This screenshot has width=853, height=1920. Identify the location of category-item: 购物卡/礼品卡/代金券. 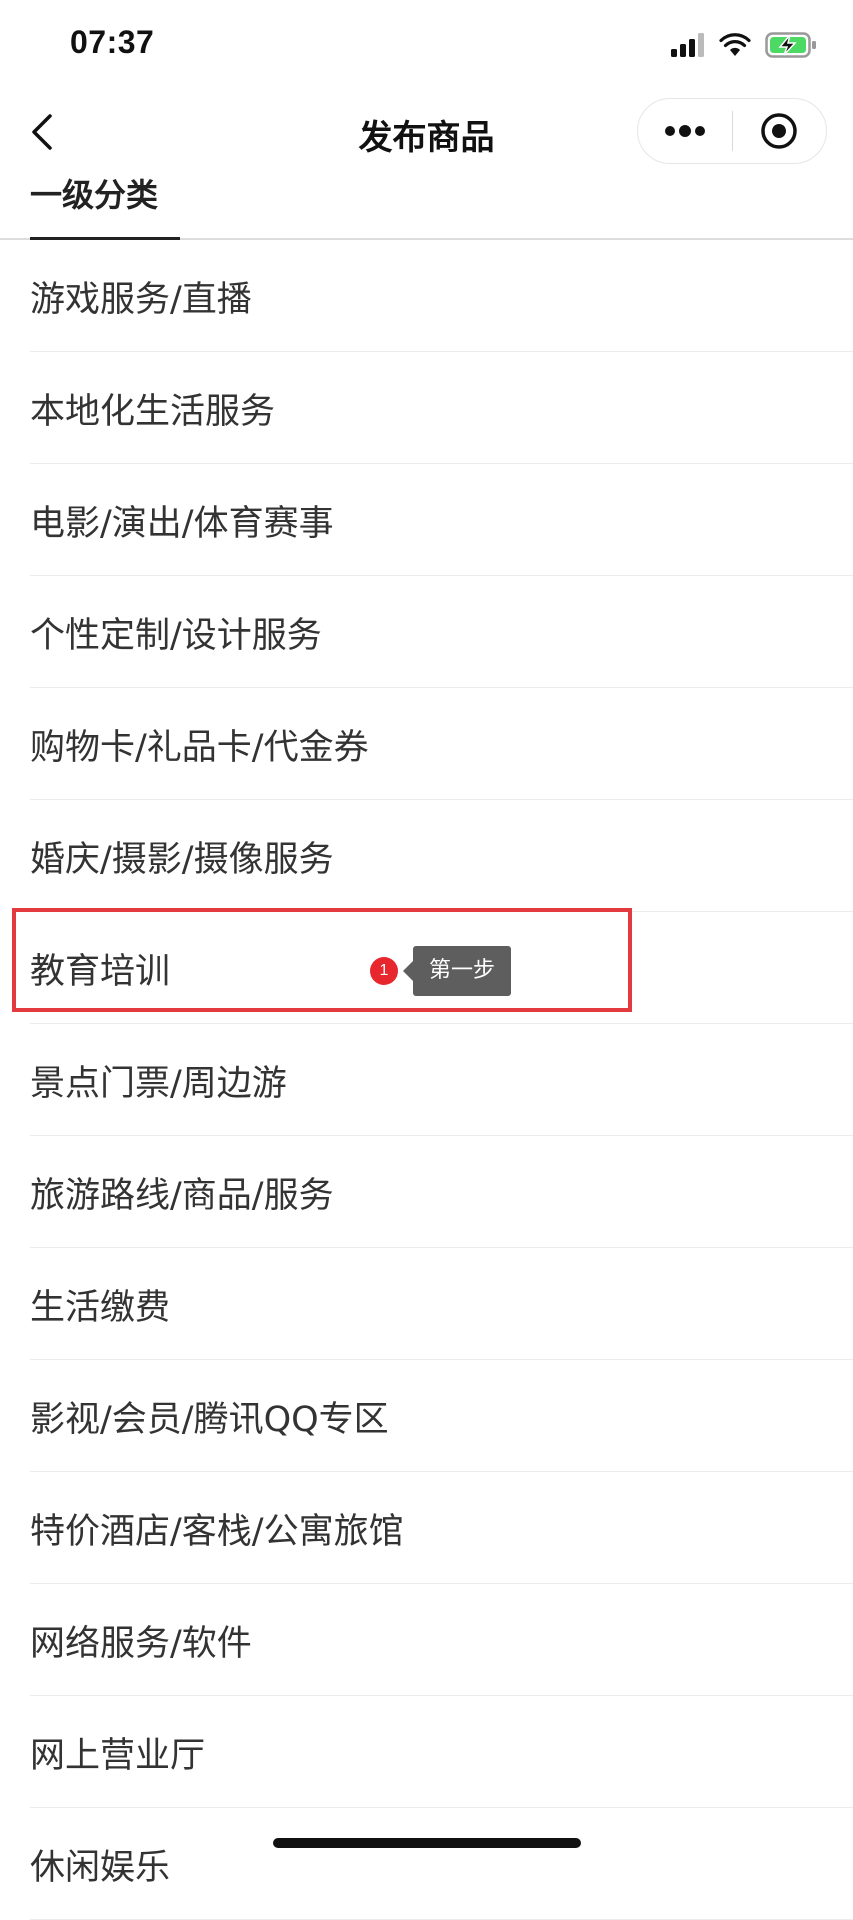
(426, 744).